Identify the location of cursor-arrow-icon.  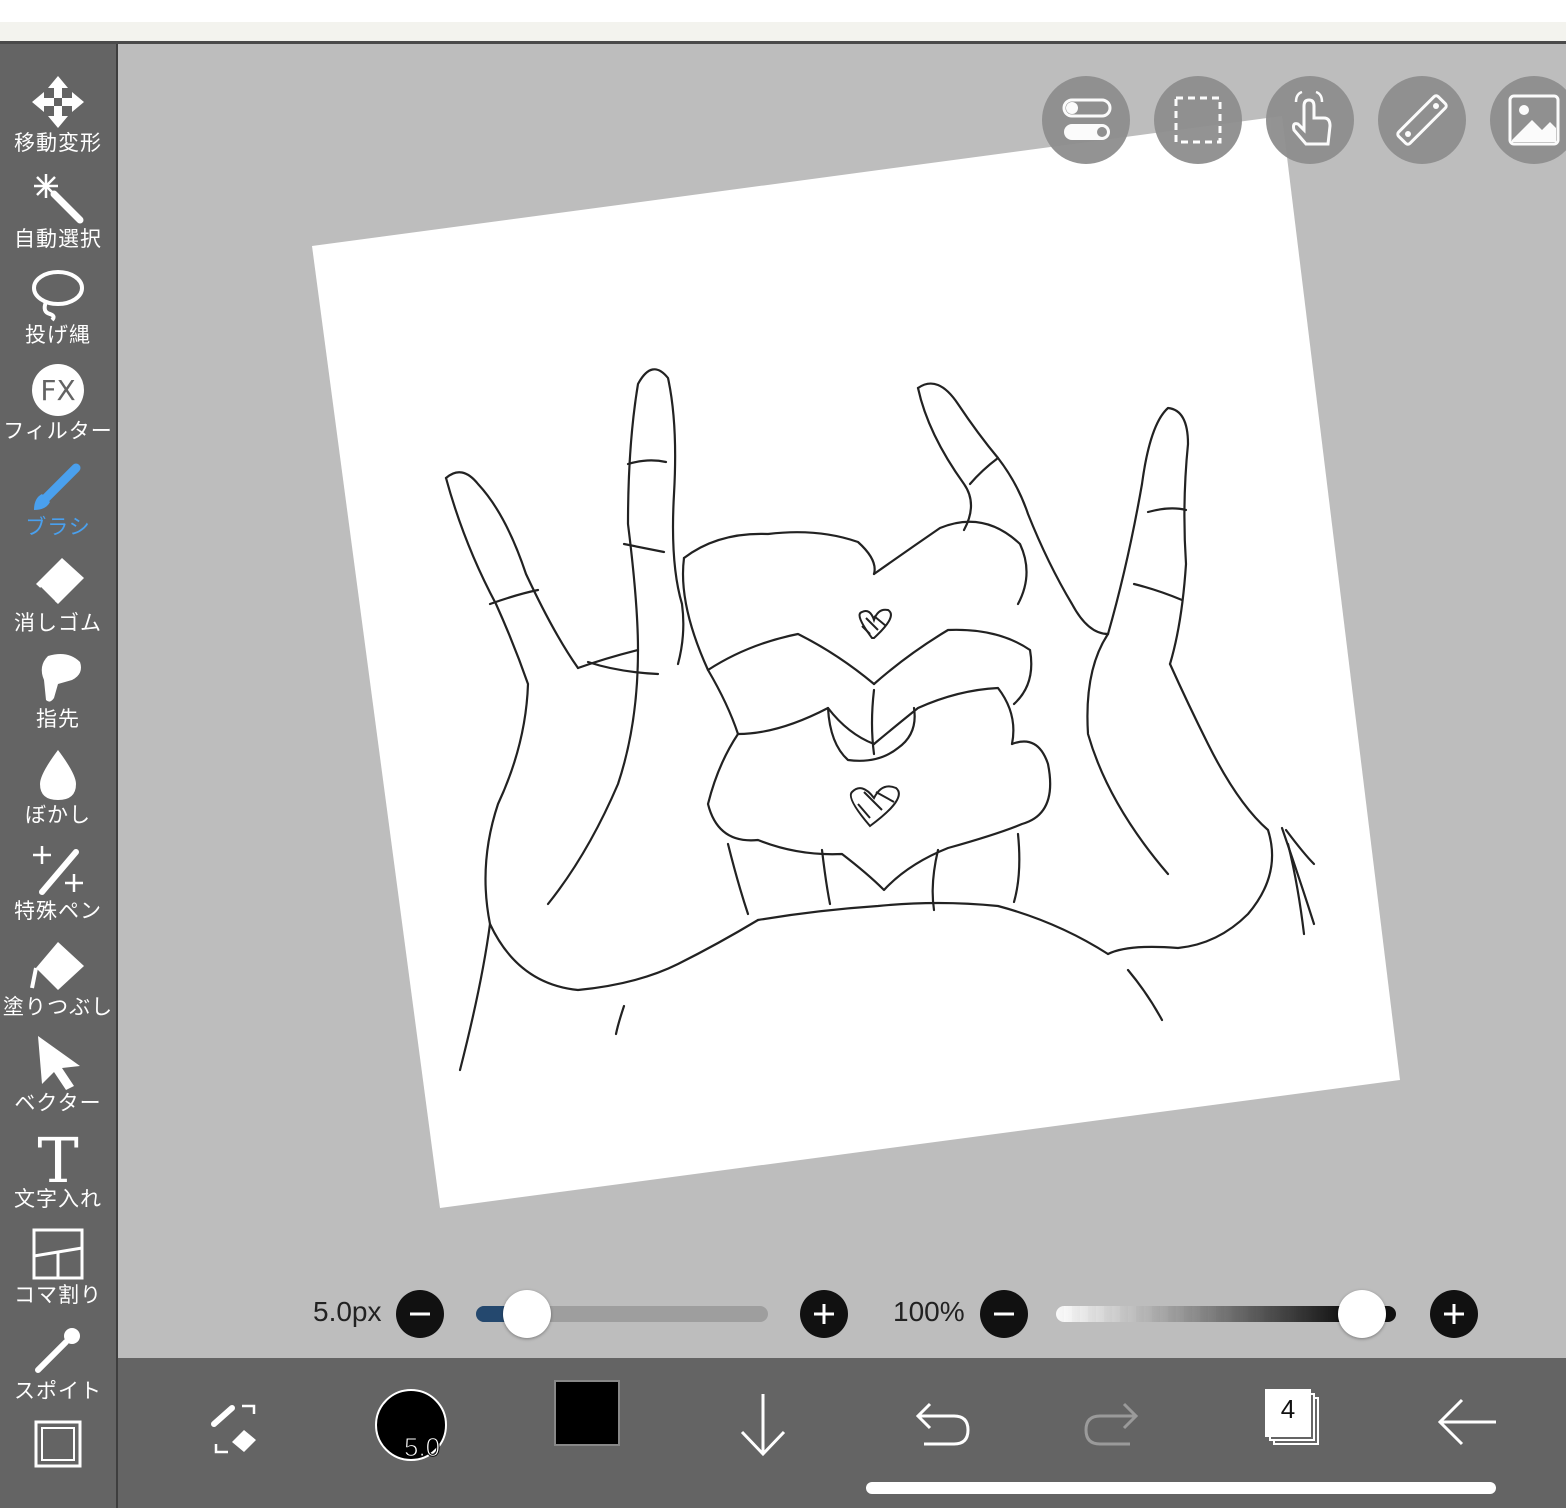
(59, 1063).